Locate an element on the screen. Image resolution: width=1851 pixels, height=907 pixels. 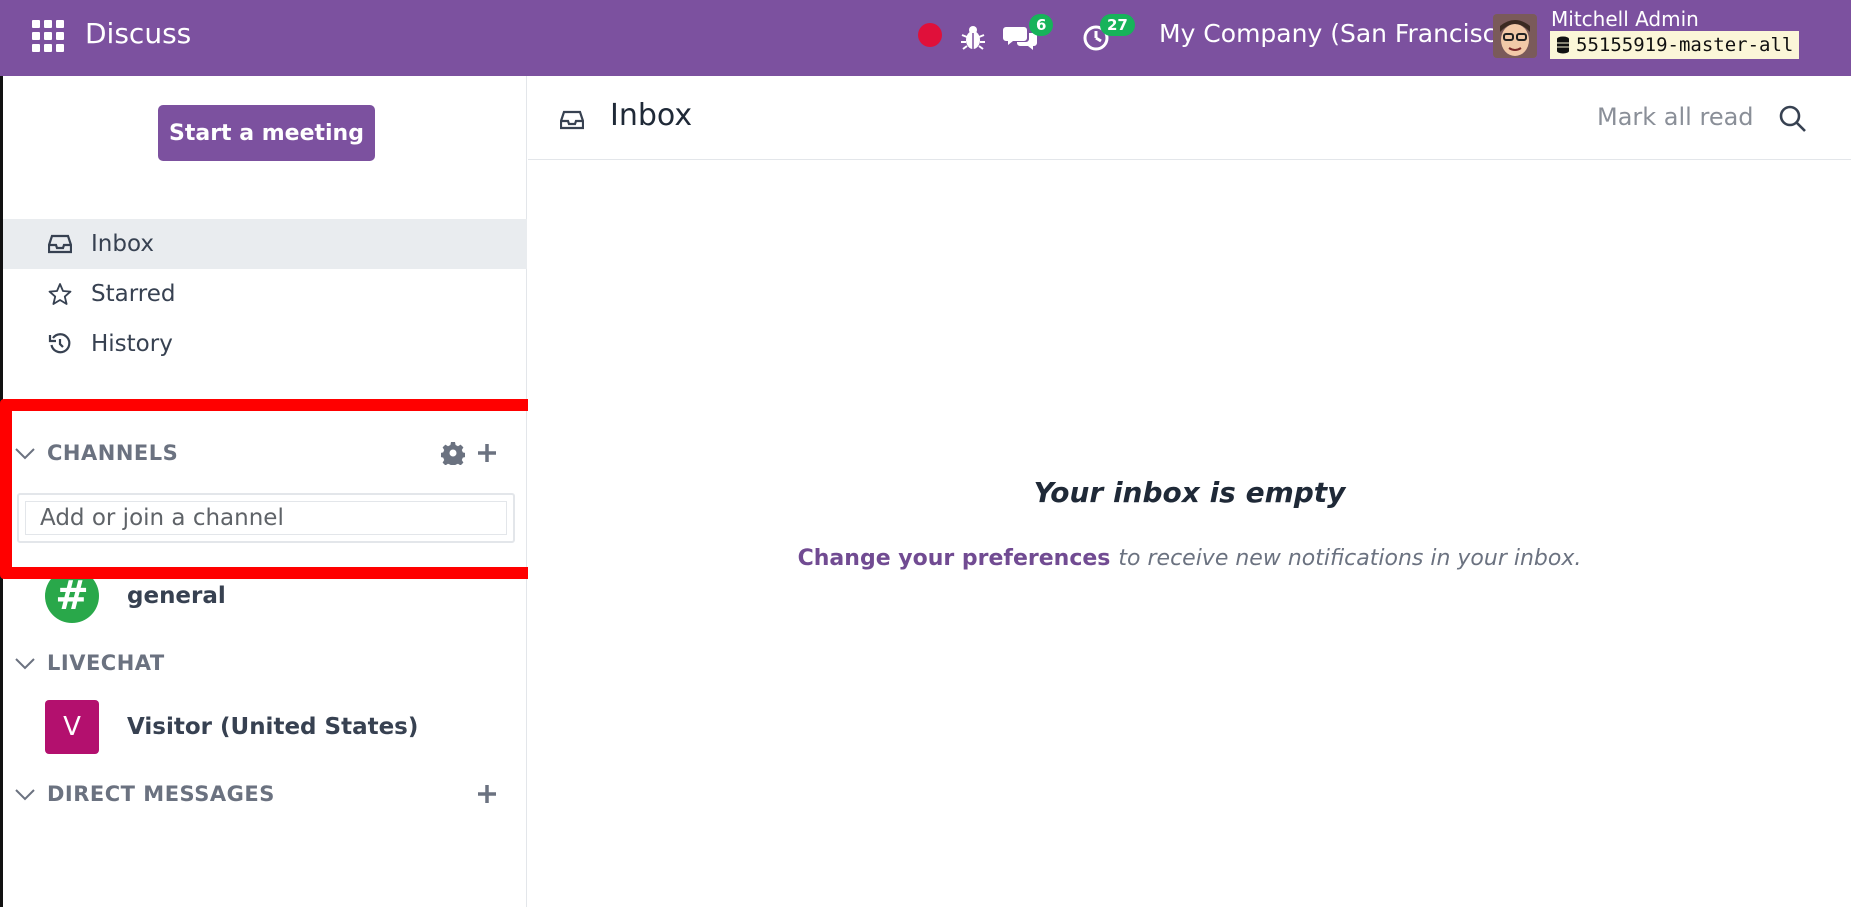
gear-icon is located at coordinates (453, 453).